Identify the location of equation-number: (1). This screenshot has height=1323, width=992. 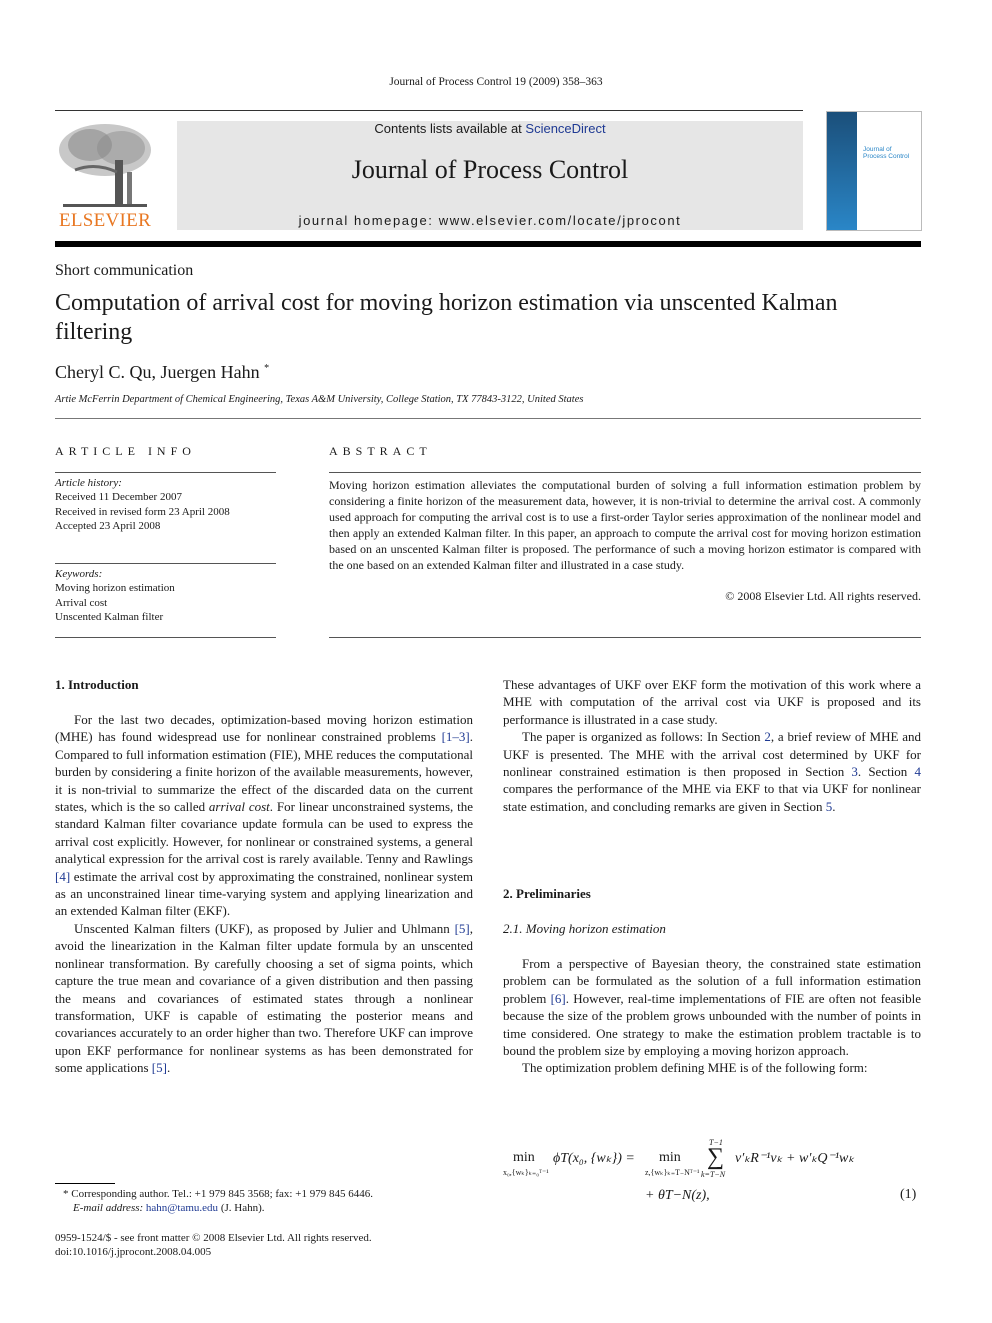
(908, 1194).